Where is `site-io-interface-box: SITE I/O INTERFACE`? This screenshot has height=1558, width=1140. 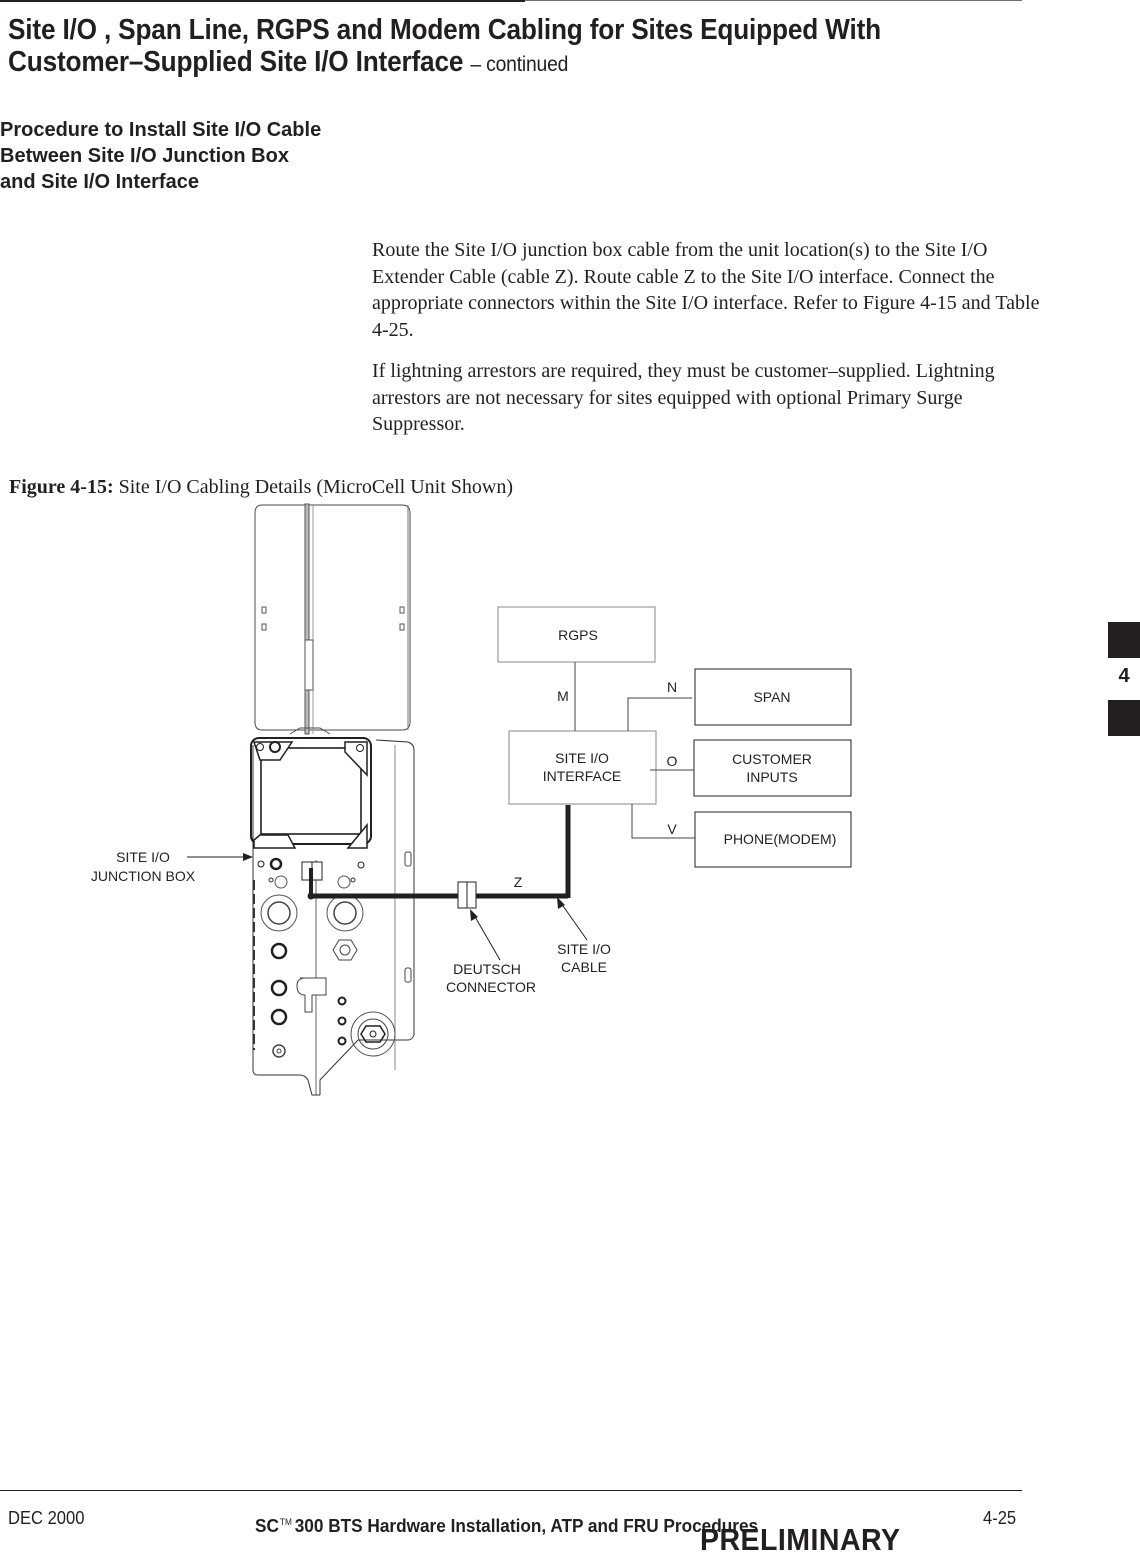
site-io-interface-box: SITE I/O INTERFACE is located at coordinates (582, 767).